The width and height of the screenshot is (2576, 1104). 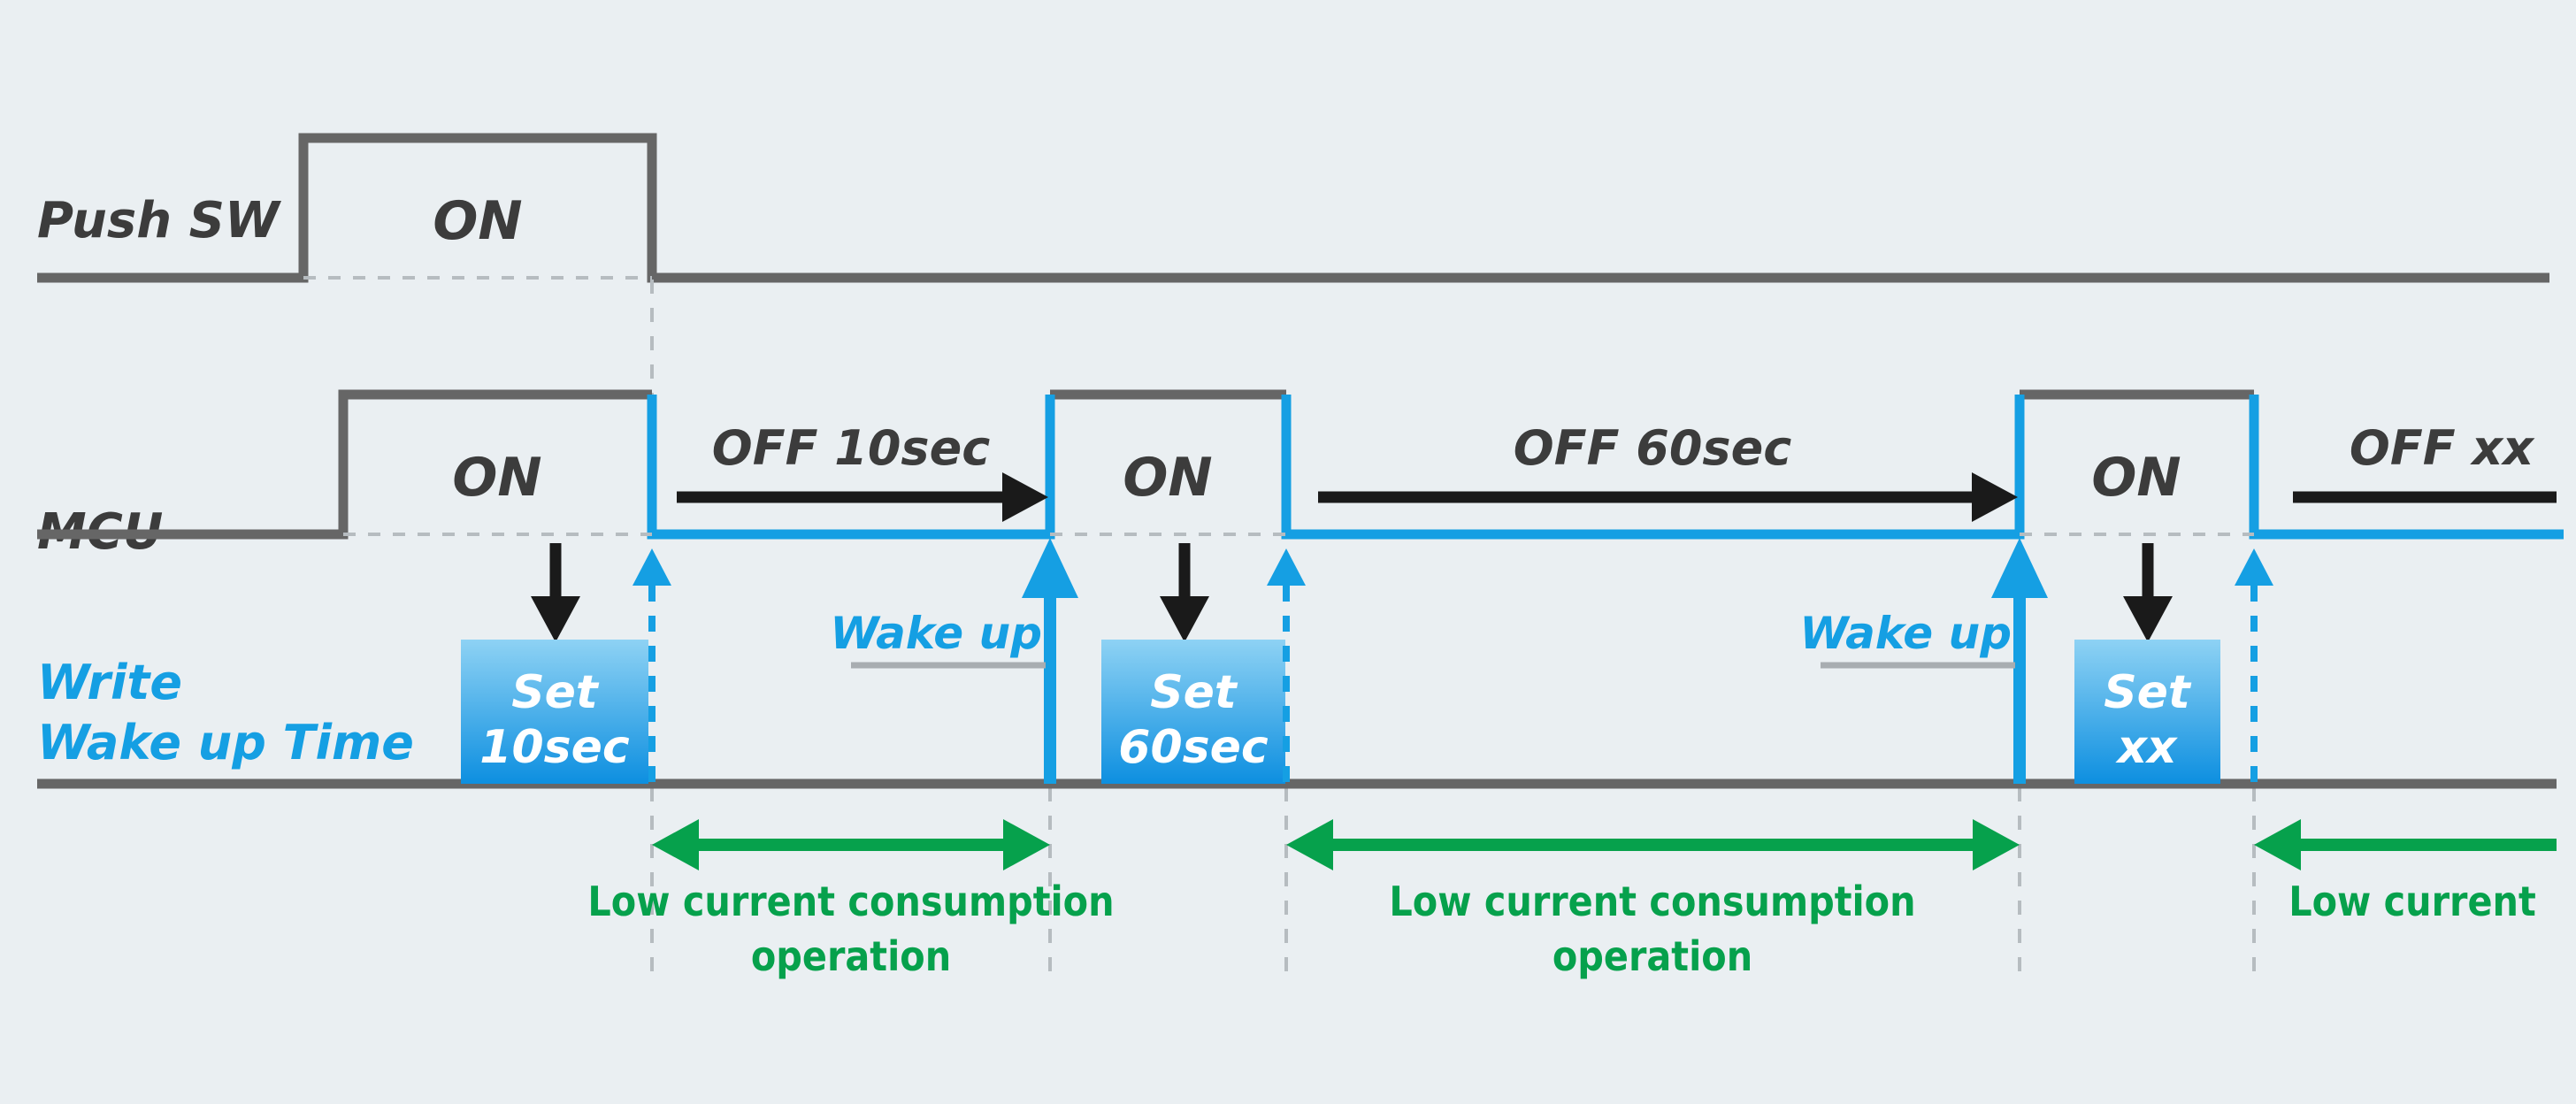 What do you see at coordinates (496, 478) in the screenshot?
I see `mcu-on-label-1: ON` at bounding box center [496, 478].